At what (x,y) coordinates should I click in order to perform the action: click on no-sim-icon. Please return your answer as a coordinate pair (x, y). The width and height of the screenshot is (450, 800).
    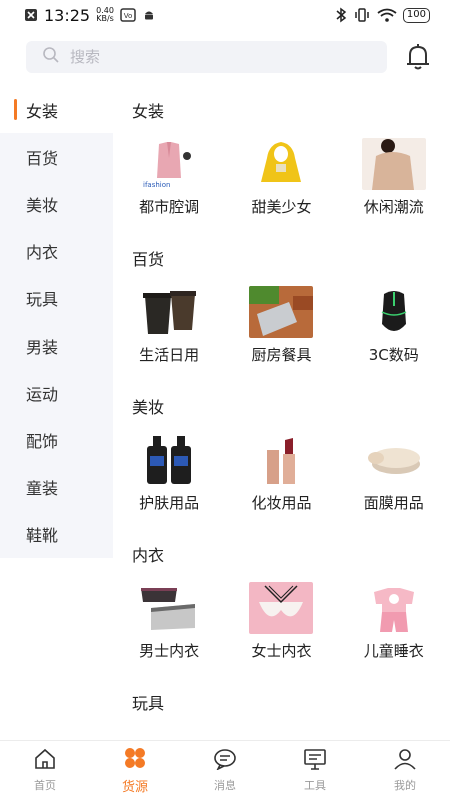
    Looking at the image, I should click on (31, 15).